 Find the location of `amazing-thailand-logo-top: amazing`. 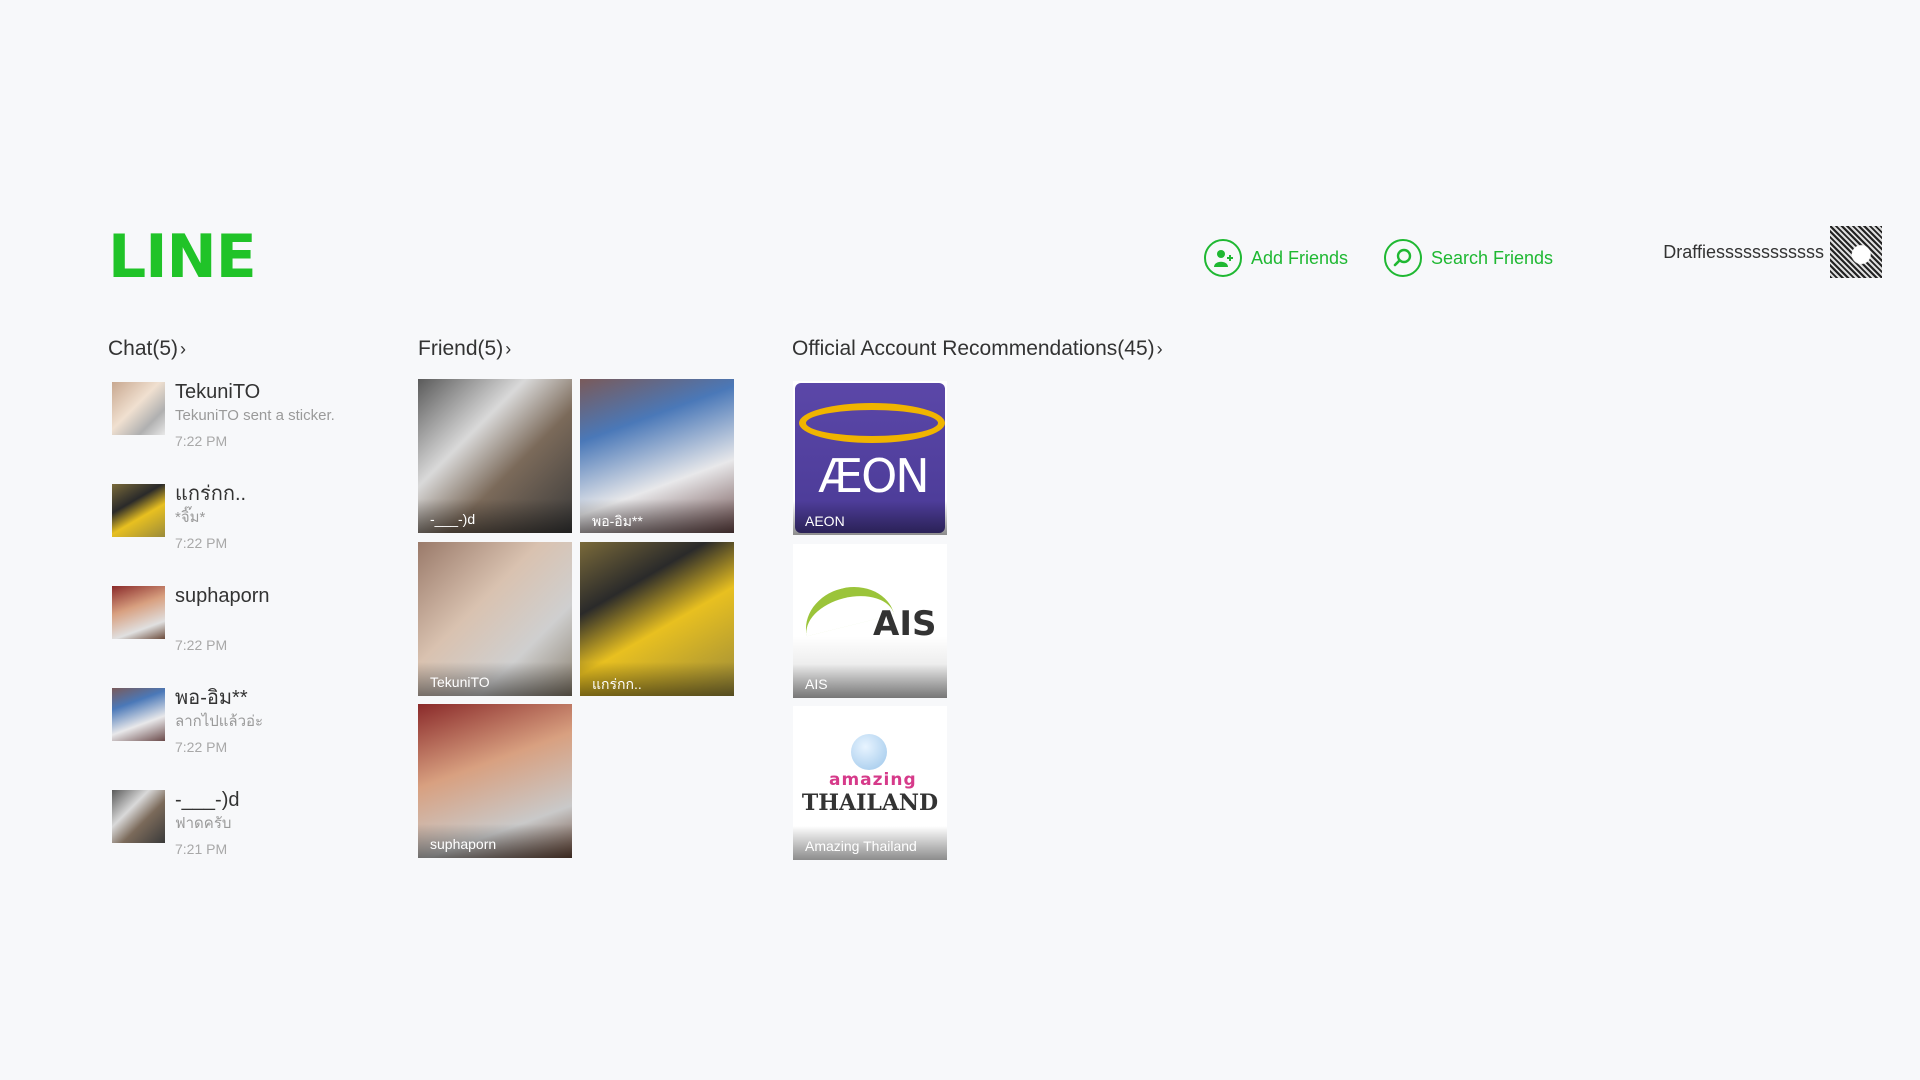

amazing-thailand-logo-top: amazing is located at coordinates (873, 780).